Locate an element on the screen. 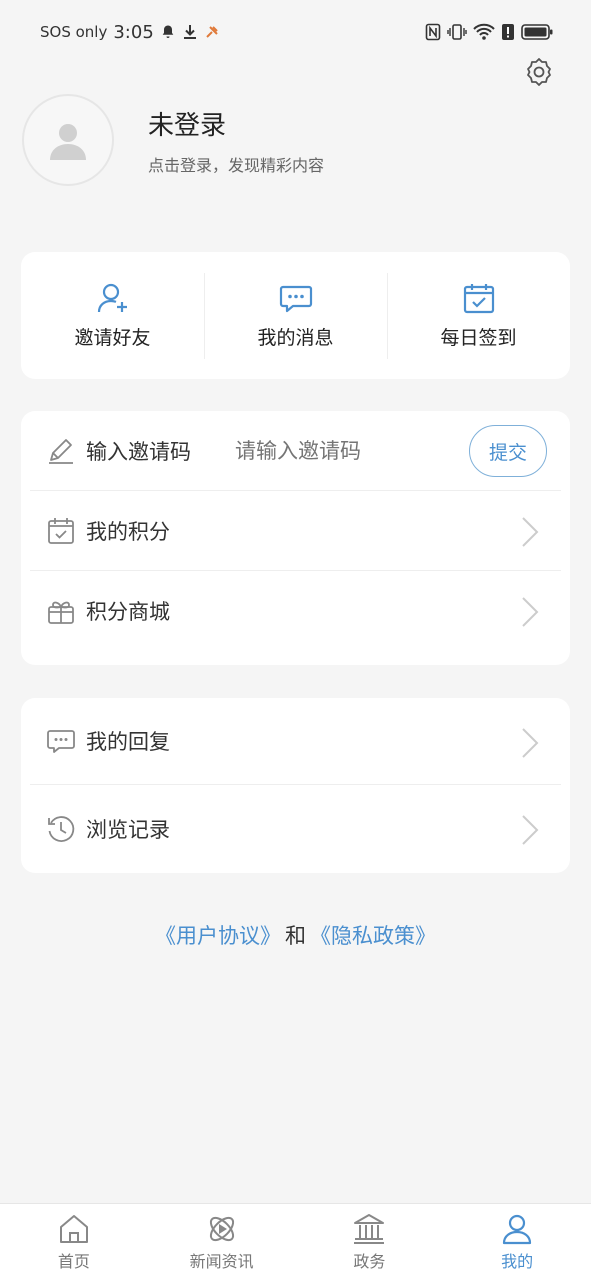  government-icon is located at coordinates (369, 1229).